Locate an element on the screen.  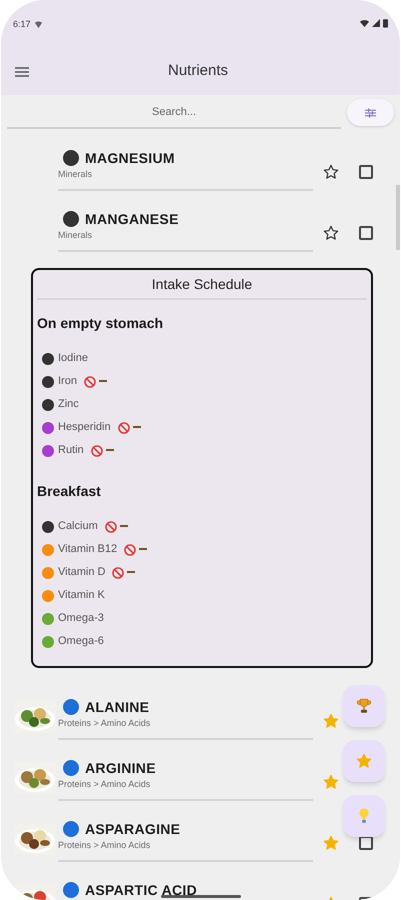
status-time: 6:17 is located at coordinates (22, 24).